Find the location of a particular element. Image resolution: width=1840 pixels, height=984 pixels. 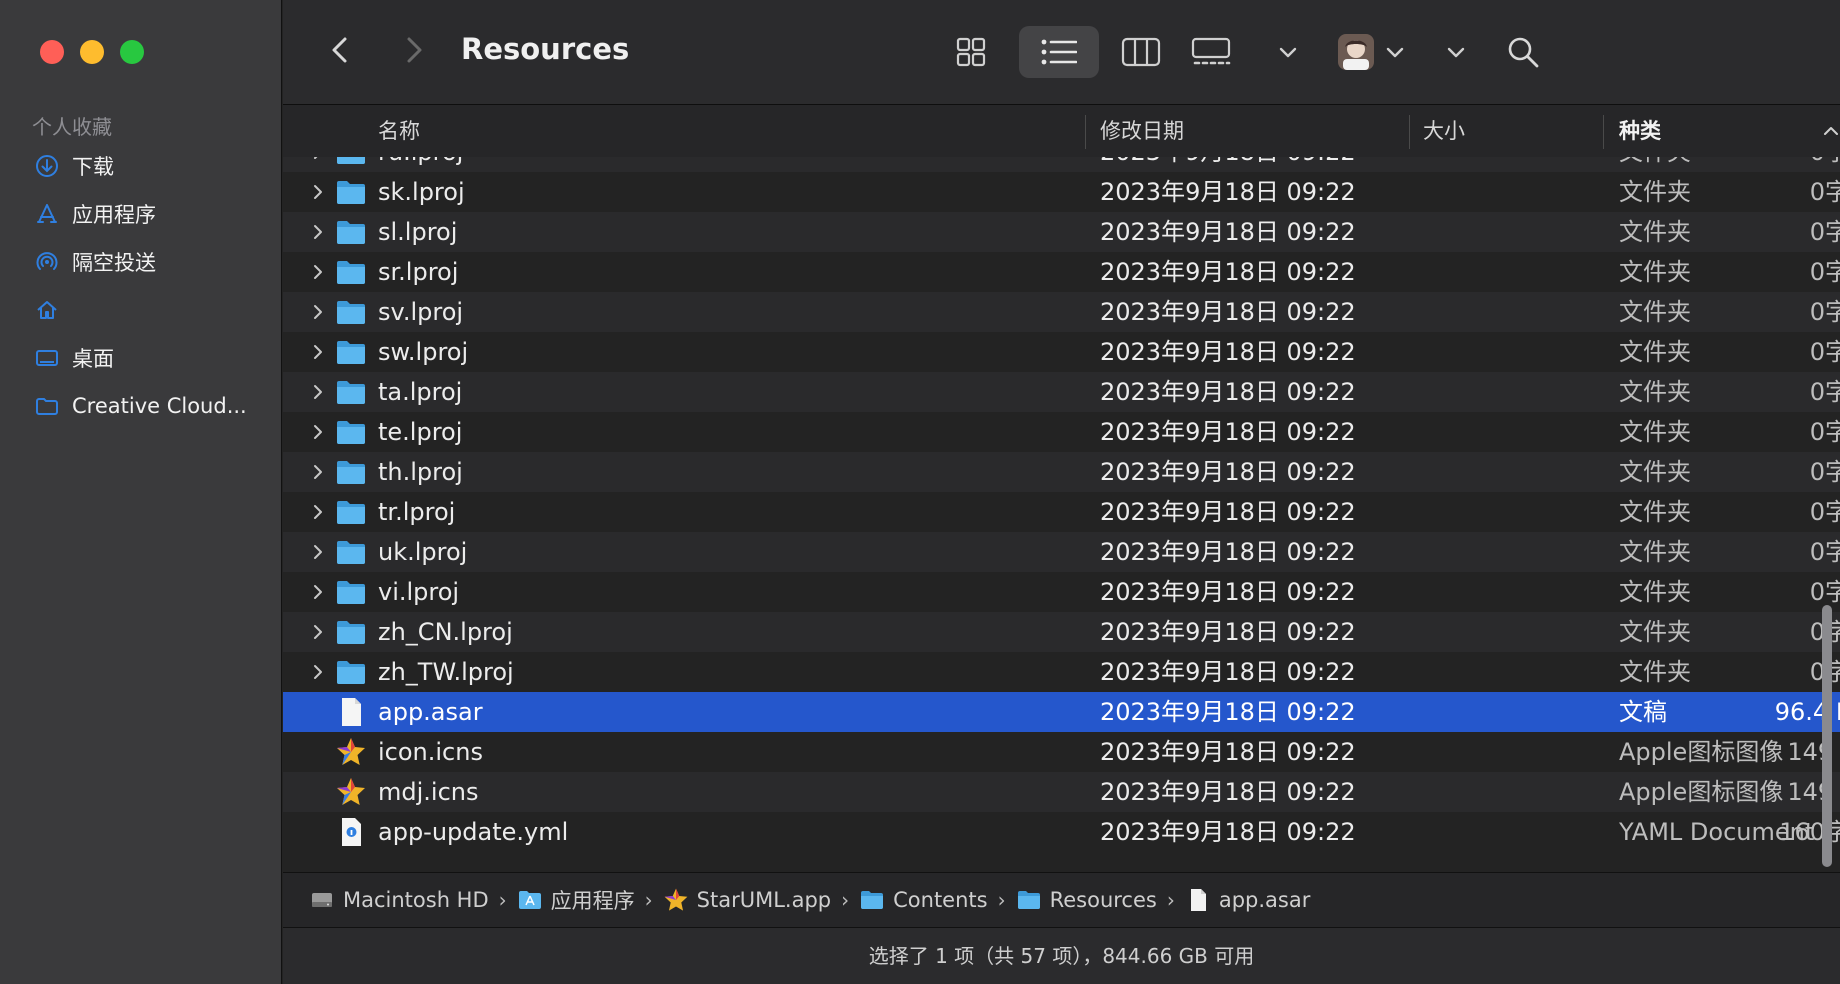

file-row: vi.lproj2023年9月18日 09:220字节文件夹 is located at coordinates (1061, 592).